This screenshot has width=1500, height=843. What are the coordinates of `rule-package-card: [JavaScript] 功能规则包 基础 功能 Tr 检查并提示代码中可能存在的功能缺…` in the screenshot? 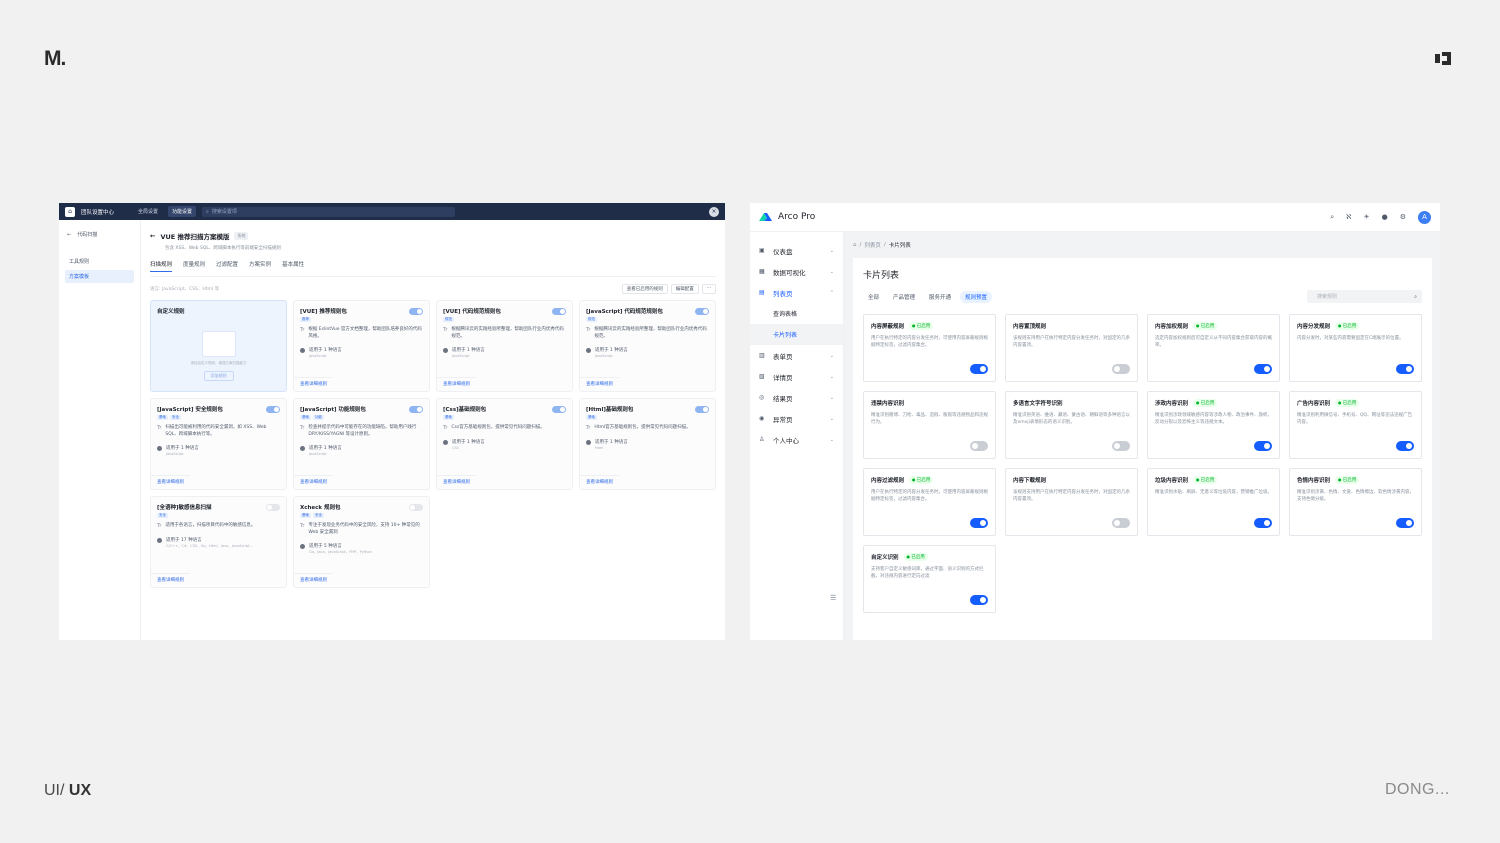 It's located at (361, 444).